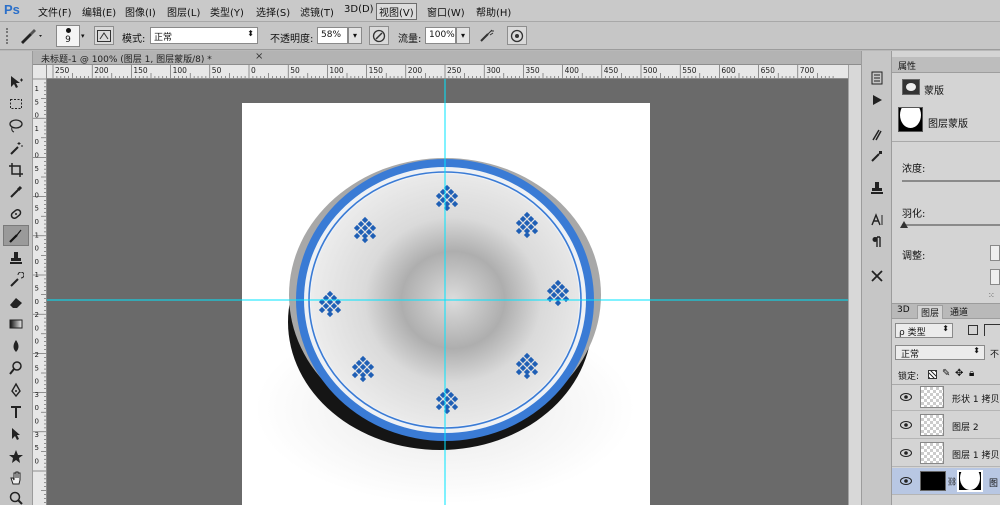  What do you see at coordinates (951, 225) in the screenshot?
I see `feather-slider` at bounding box center [951, 225].